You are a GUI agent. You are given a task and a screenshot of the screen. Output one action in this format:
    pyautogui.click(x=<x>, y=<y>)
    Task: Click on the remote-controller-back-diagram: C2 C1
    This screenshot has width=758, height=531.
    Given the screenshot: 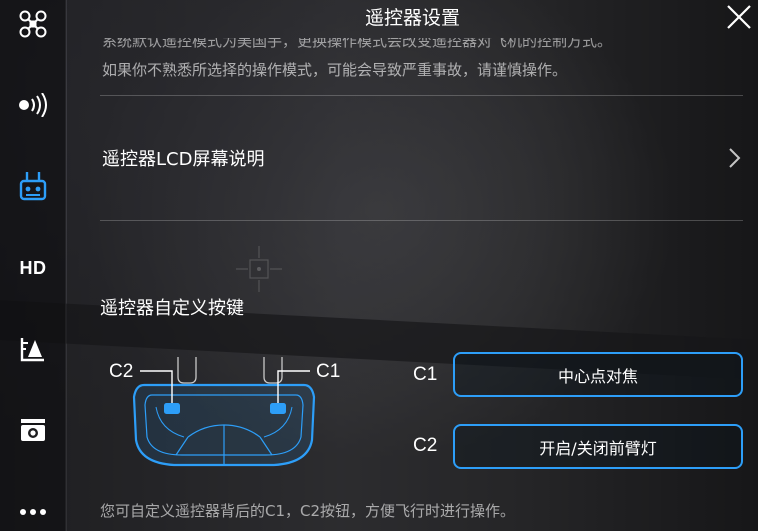 What is the action you would take?
    pyautogui.click(x=224, y=412)
    